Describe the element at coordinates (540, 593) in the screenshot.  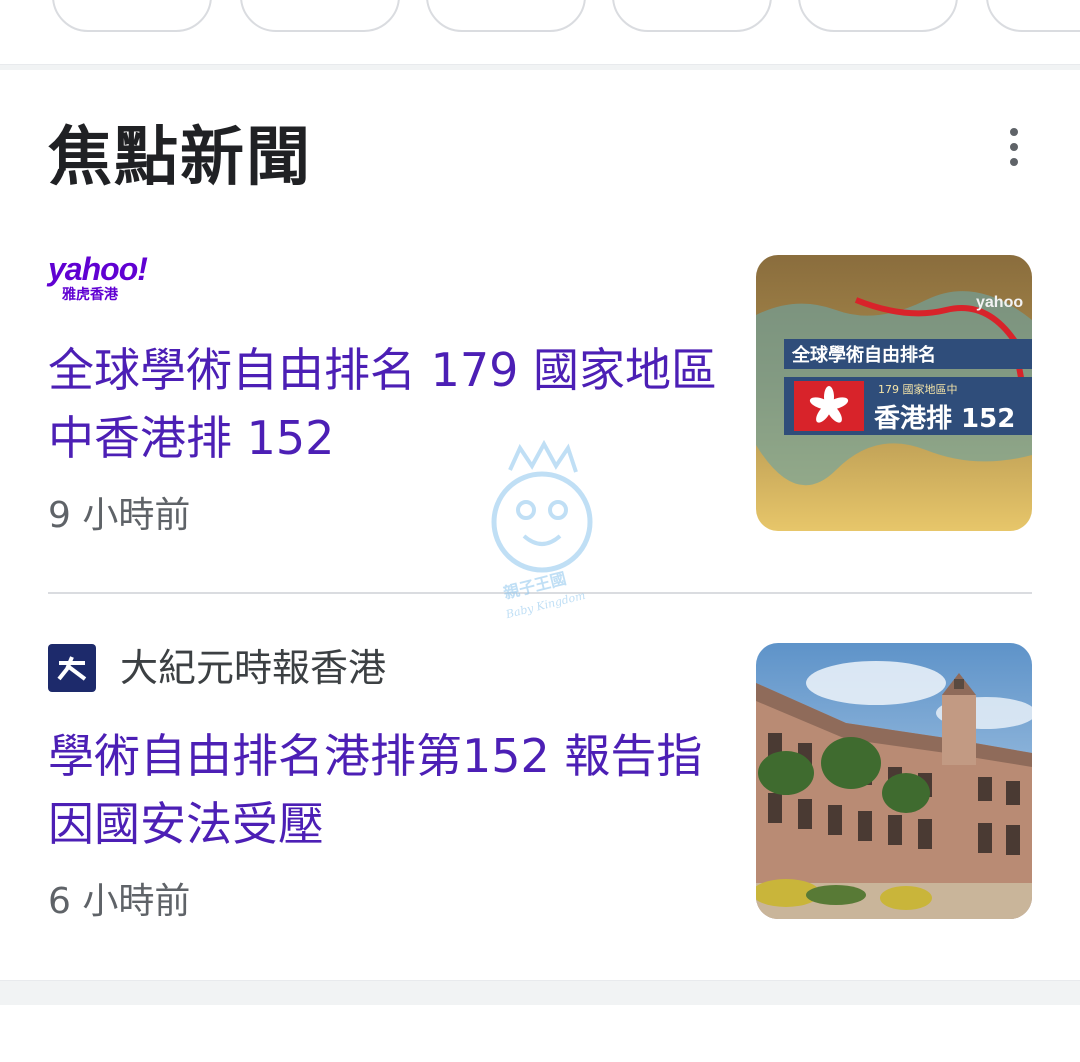
I see `article-divider` at that location.